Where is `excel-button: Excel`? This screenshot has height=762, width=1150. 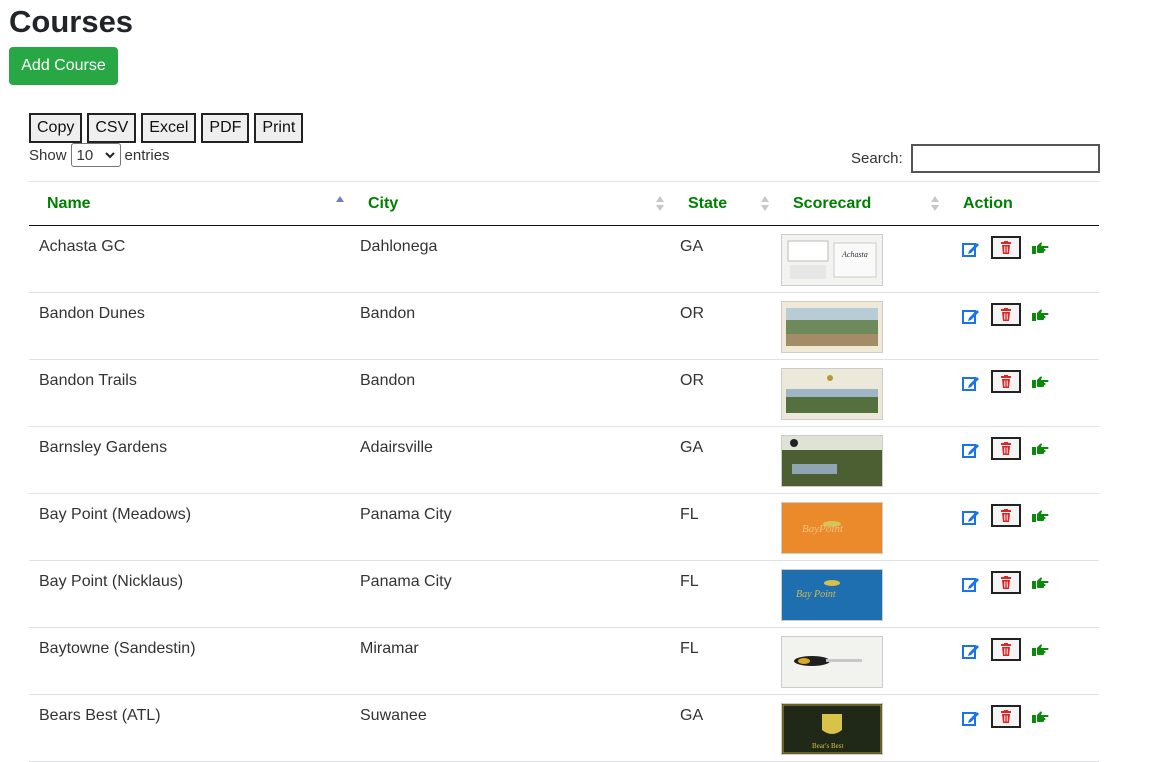 excel-button: Excel is located at coordinates (169, 128).